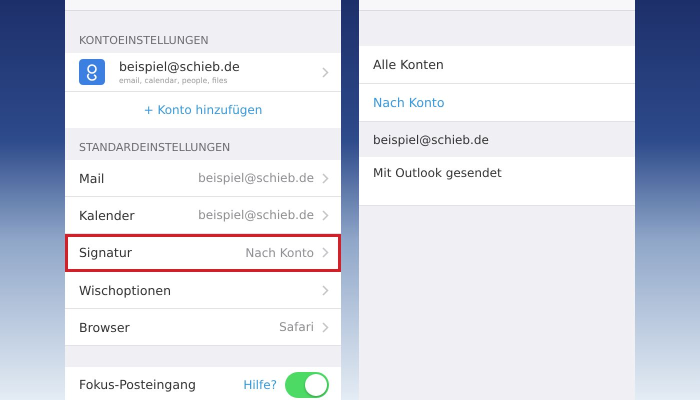 The height and width of the screenshot is (400, 700). Describe the element at coordinates (203, 290) in the screenshot. I see `settings-row: Wischoptionen` at that location.